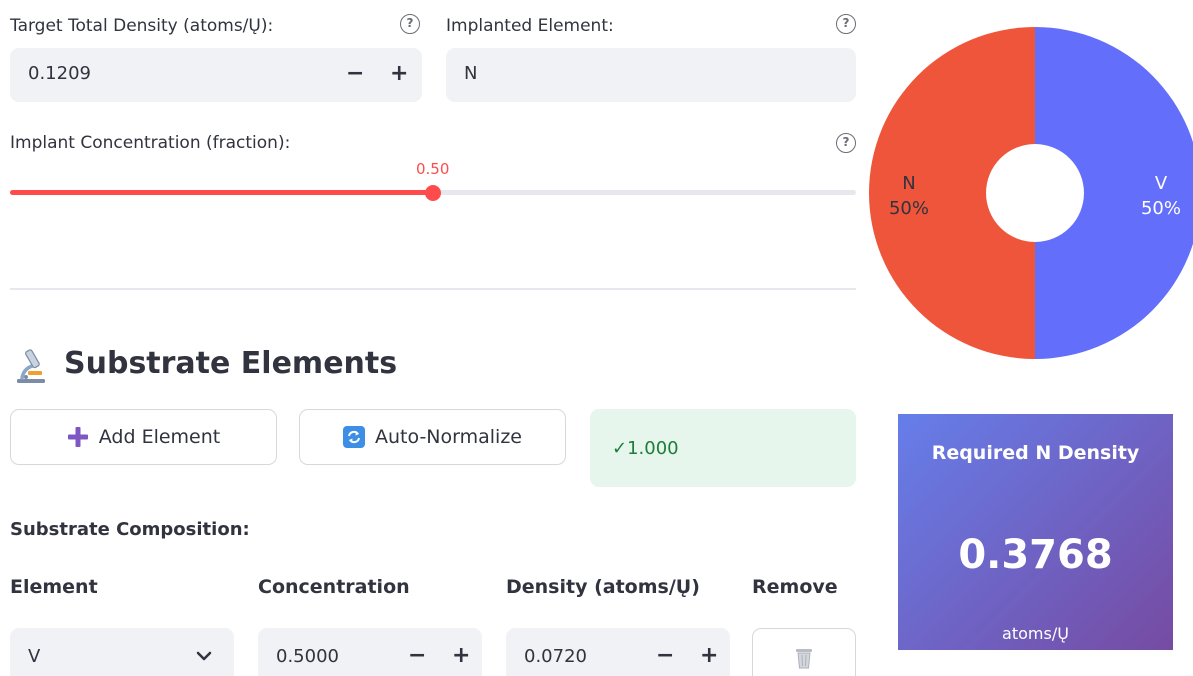 This screenshot has width=1193, height=676. I want to click on concentration-slider-fill, so click(221, 192).